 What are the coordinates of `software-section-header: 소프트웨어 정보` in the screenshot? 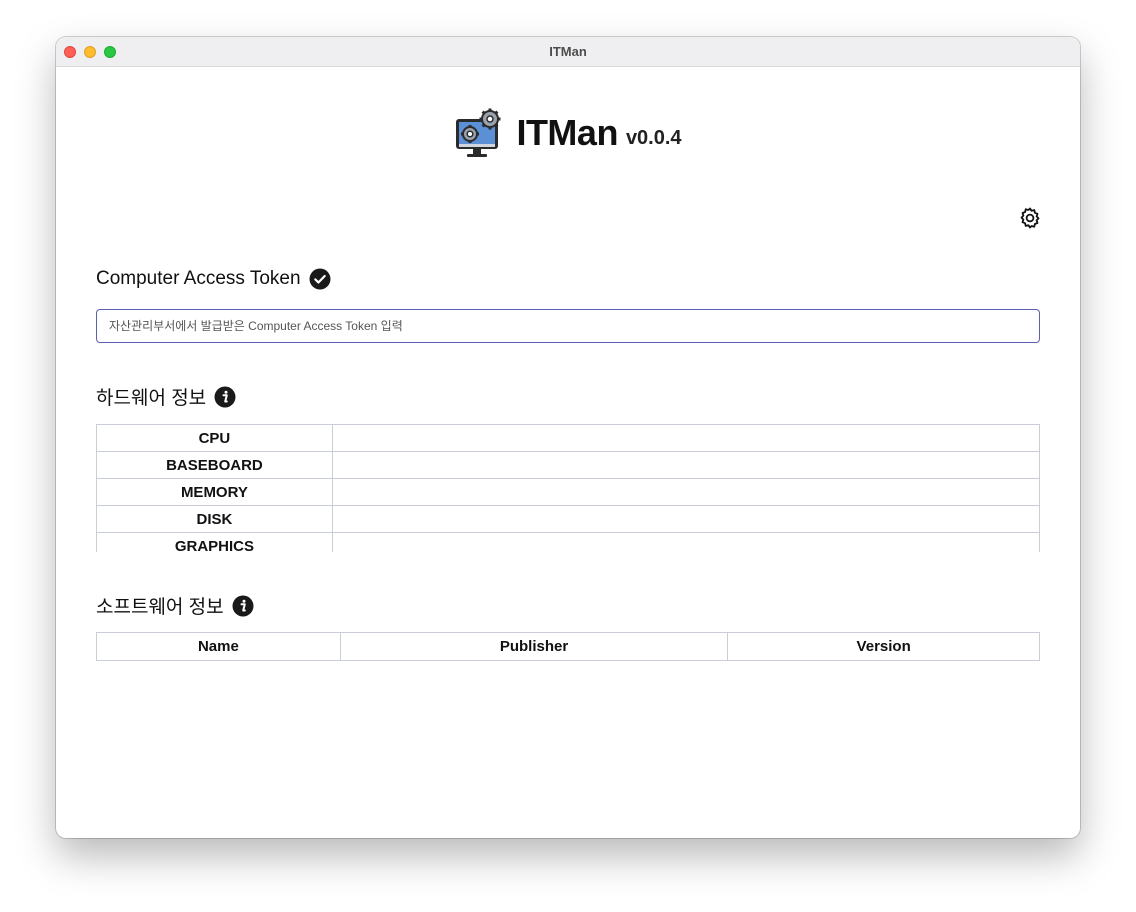 It's located at (175, 605).